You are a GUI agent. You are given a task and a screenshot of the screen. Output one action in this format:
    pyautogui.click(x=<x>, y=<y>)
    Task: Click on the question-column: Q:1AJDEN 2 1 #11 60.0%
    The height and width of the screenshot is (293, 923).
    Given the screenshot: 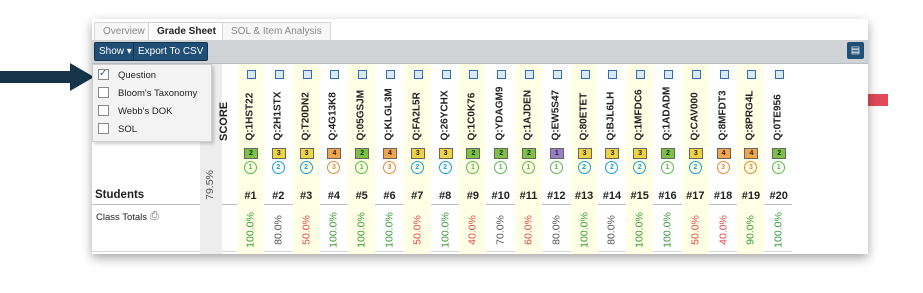 What is the action you would take?
    pyautogui.click(x=528, y=159)
    